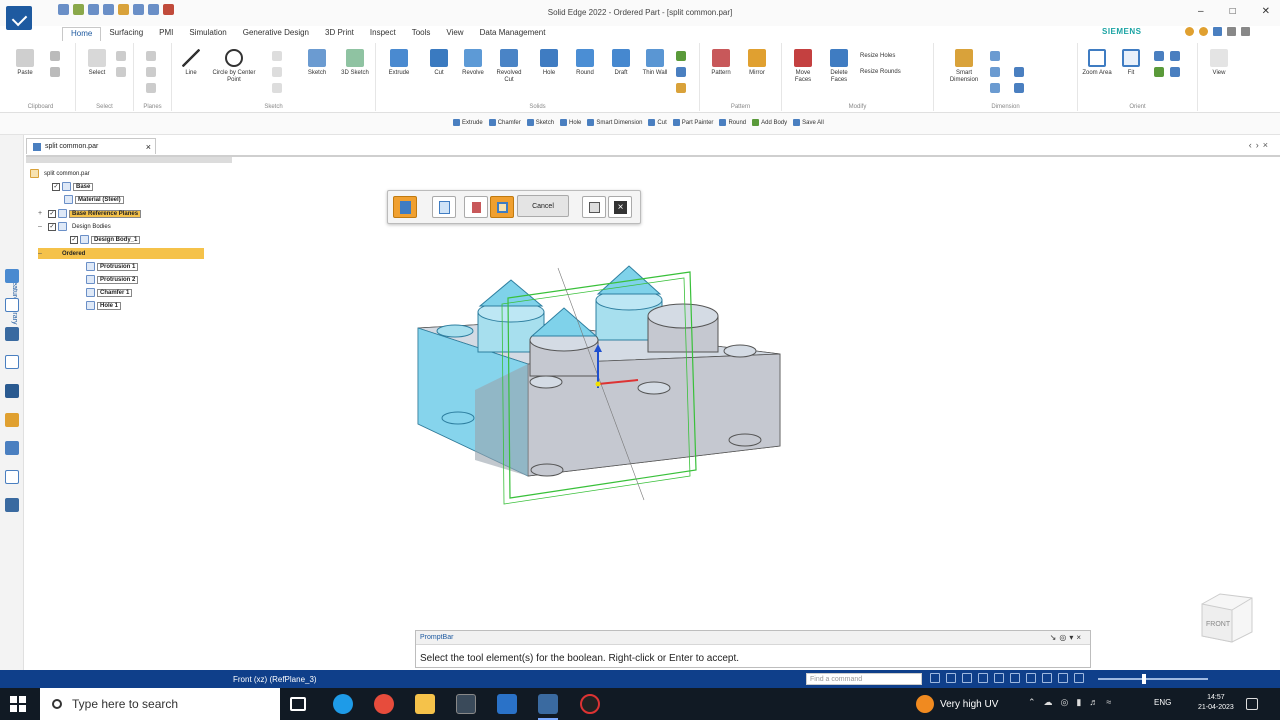 The image size is (1280, 720). What do you see at coordinates (964, 66) in the screenshot?
I see `smart-dimension-button: Smart Dimension` at bounding box center [964, 66].